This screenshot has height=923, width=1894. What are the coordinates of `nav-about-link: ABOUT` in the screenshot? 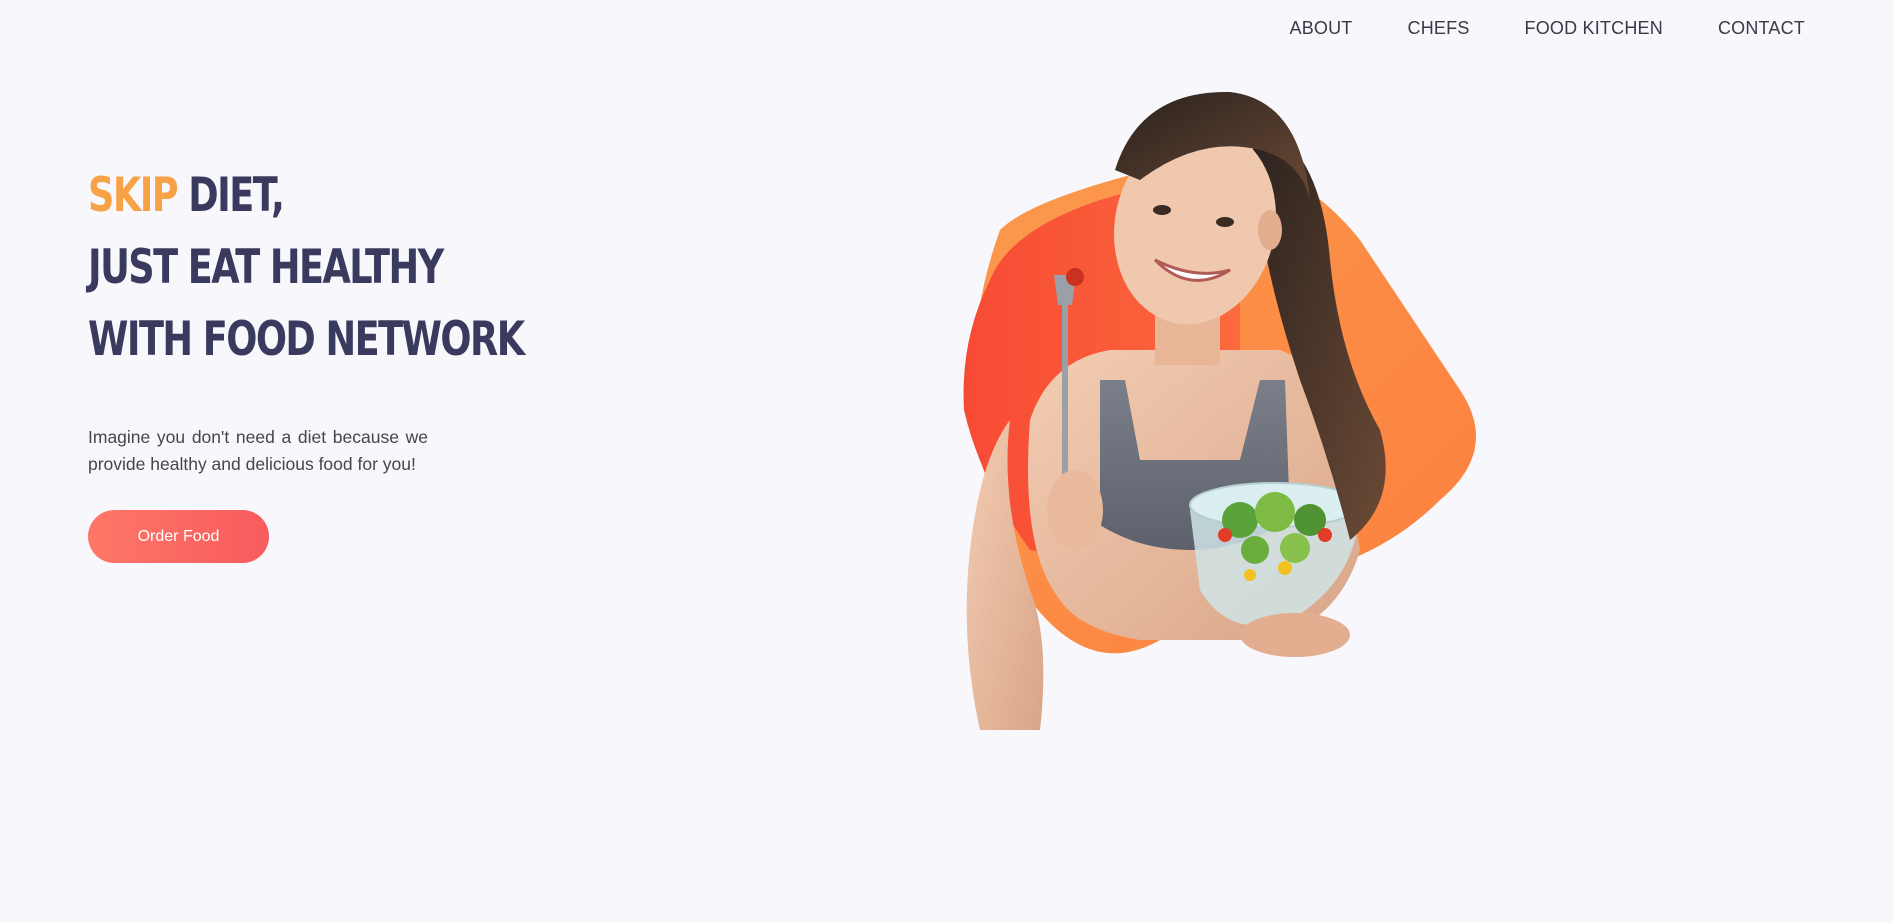 It's located at (1321, 28).